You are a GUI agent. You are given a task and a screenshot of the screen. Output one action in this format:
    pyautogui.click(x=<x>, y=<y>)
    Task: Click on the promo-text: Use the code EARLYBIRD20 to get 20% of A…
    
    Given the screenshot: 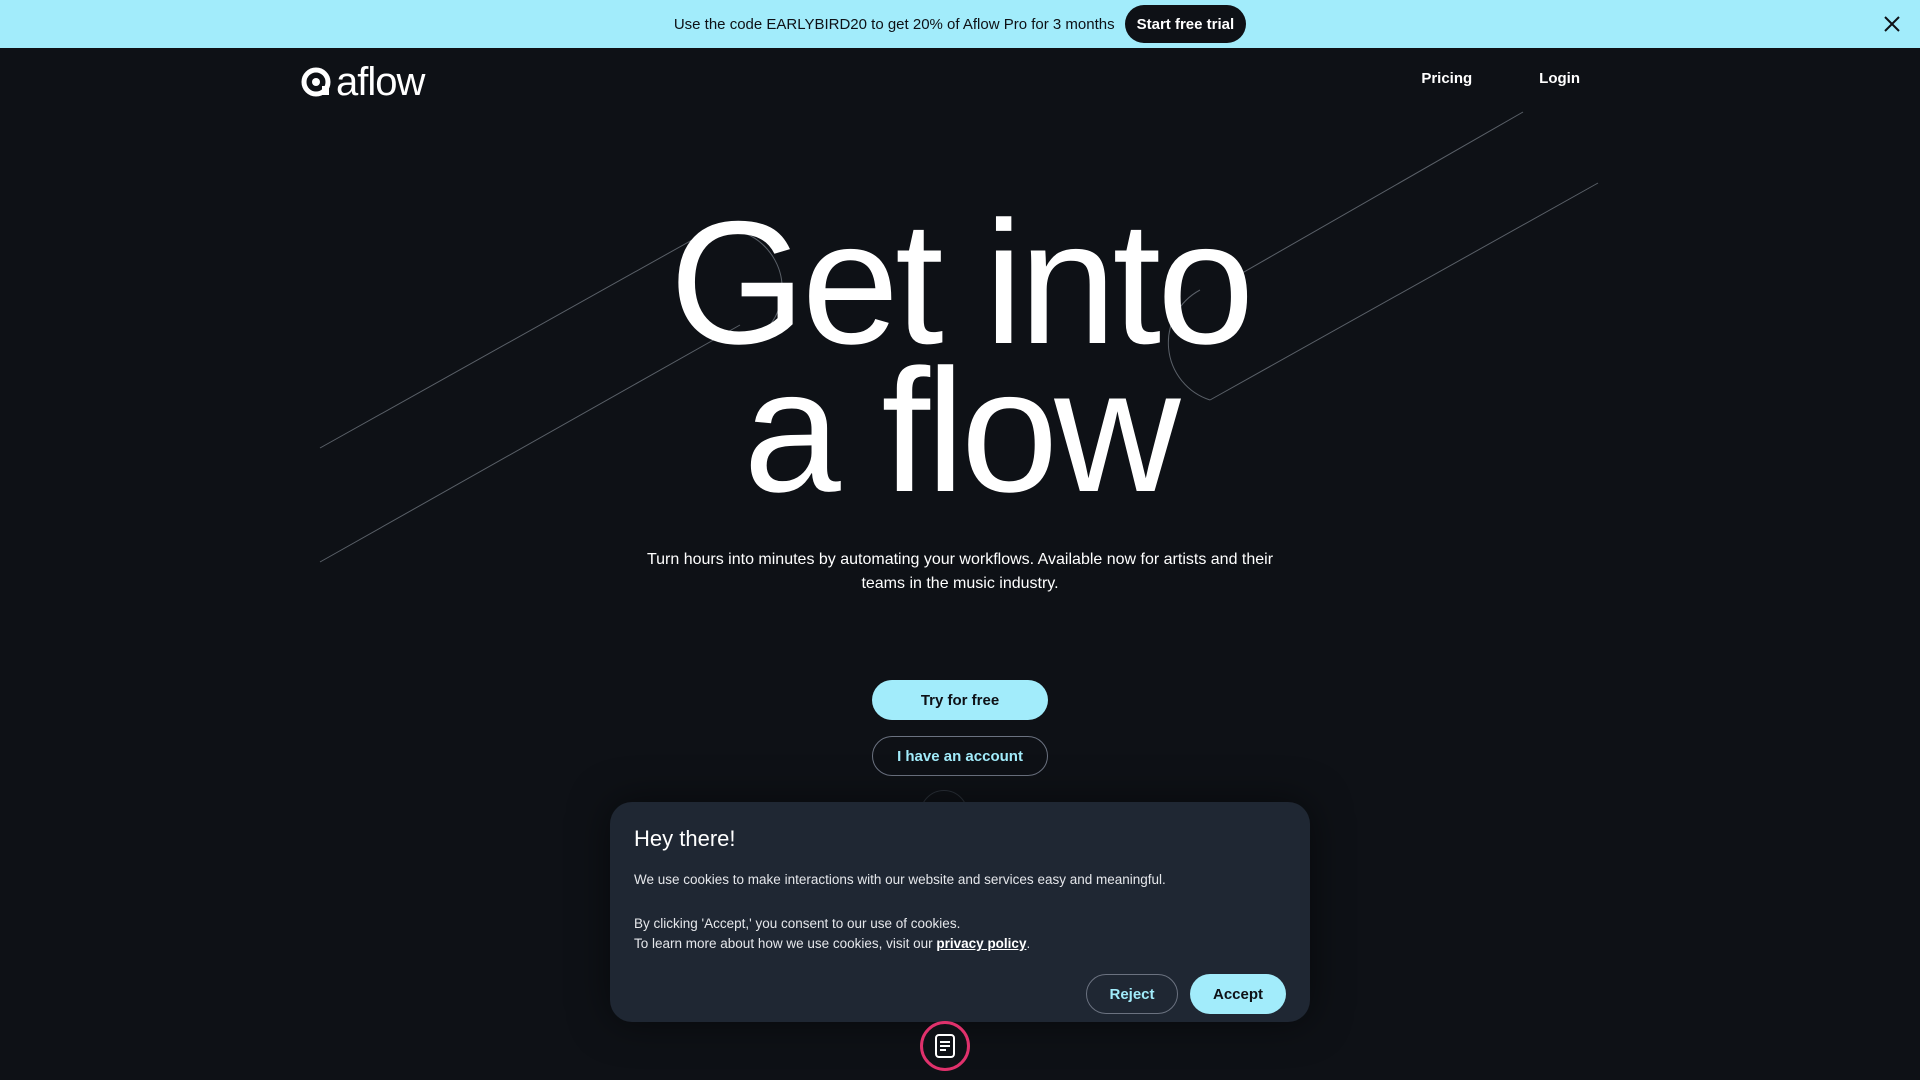 What is the action you would take?
    pyautogui.click(x=894, y=24)
    